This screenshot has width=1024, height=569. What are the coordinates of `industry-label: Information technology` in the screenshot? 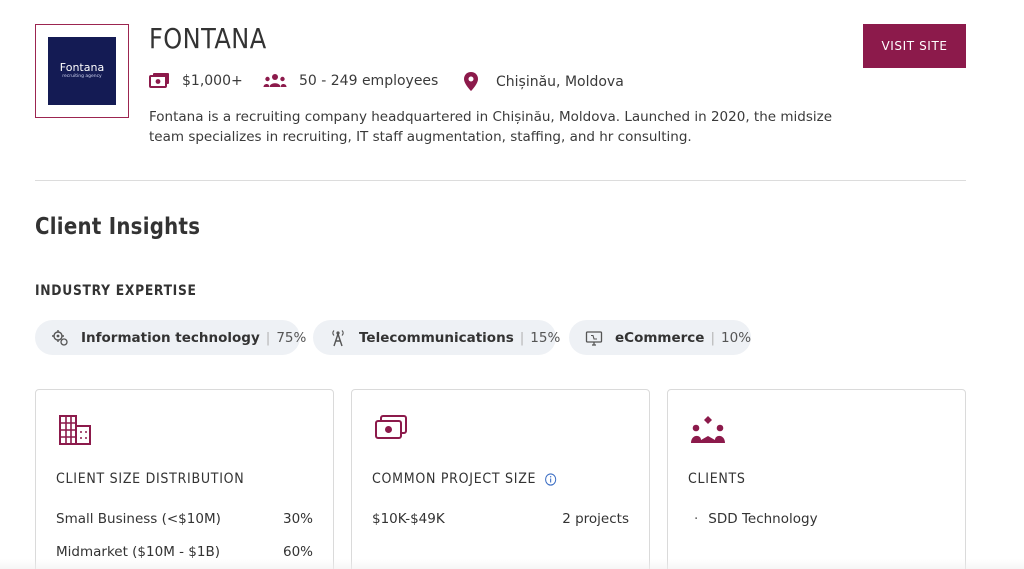 It's located at (170, 337).